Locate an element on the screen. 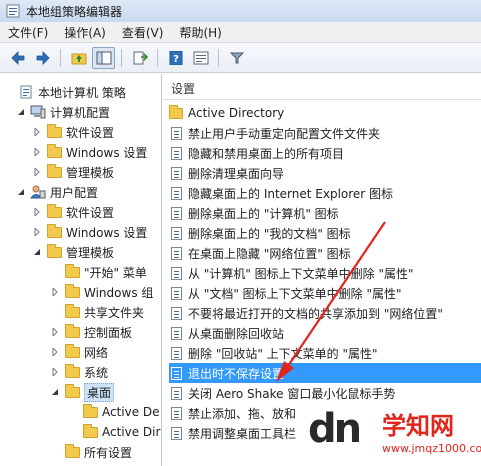 The image size is (481, 466). filter-icon is located at coordinates (236, 57).